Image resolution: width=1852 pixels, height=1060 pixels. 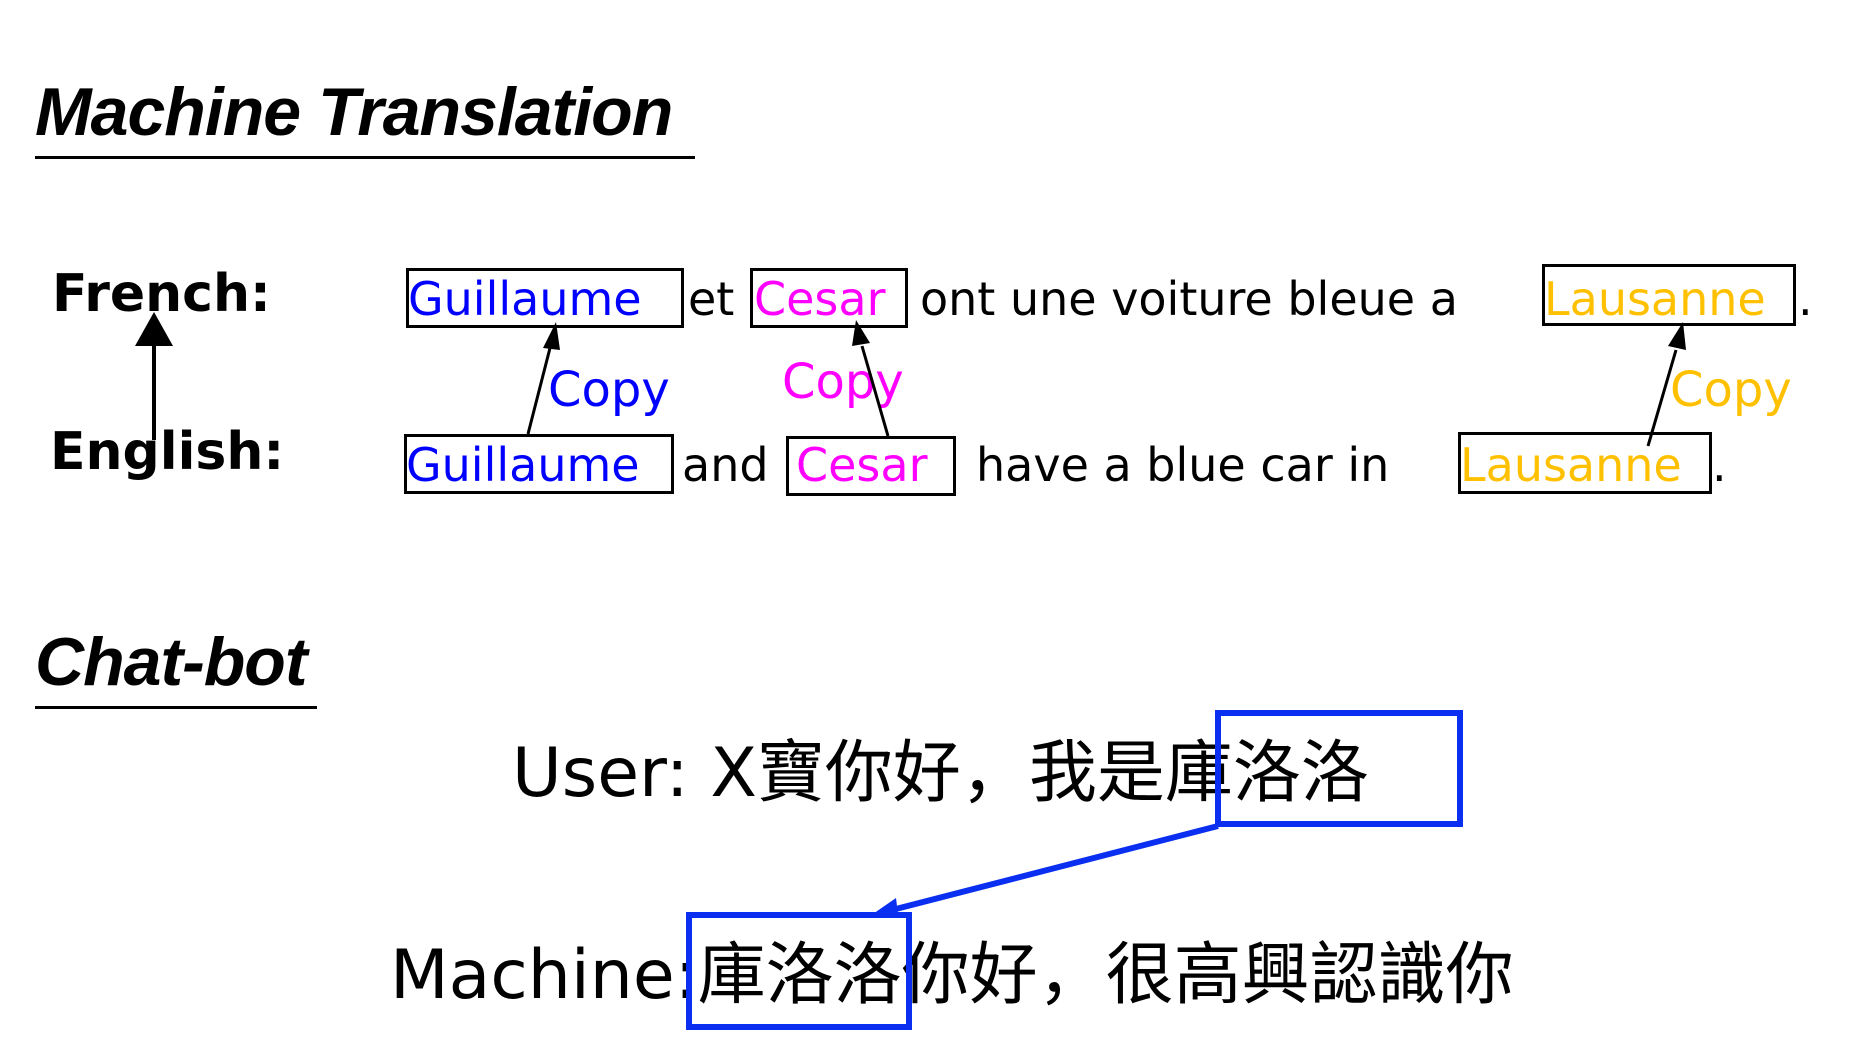 What do you see at coordinates (871, 378) in the screenshot?
I see `copy-arrow-cesar-icon` at bounding box center [871, 378].